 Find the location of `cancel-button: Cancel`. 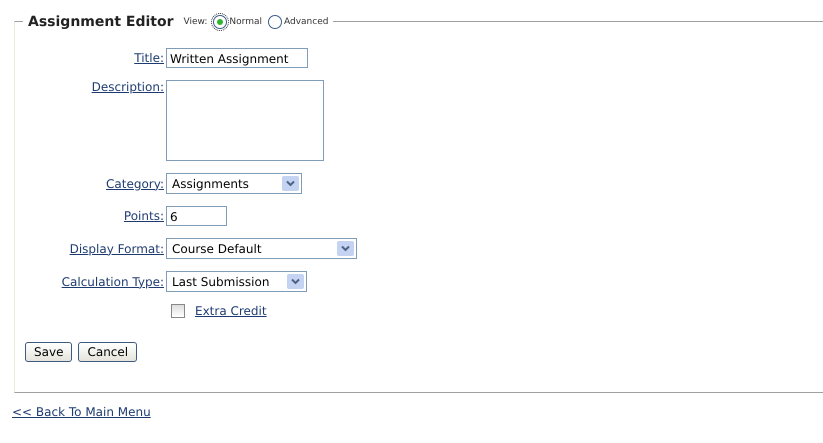

cancel-button: Cancel is located at coordinates (108, 352).